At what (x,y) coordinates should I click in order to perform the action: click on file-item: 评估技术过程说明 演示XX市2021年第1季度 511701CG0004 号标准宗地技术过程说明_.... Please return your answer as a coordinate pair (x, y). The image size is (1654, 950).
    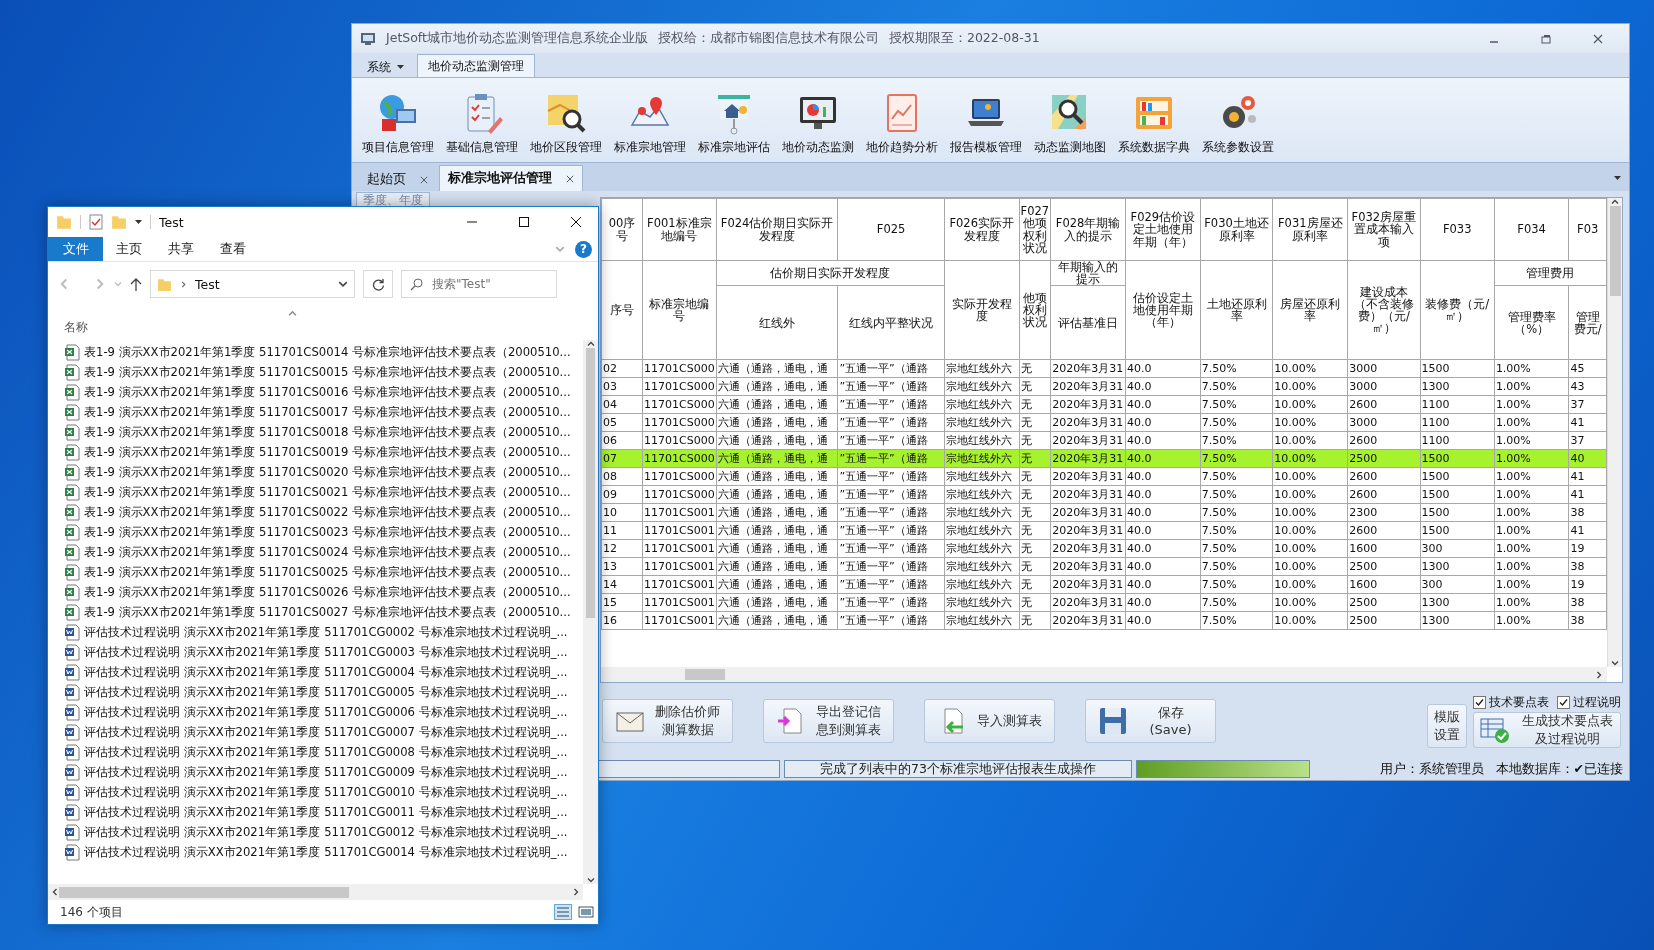
    Looking at the image, I should click on (315, 672).